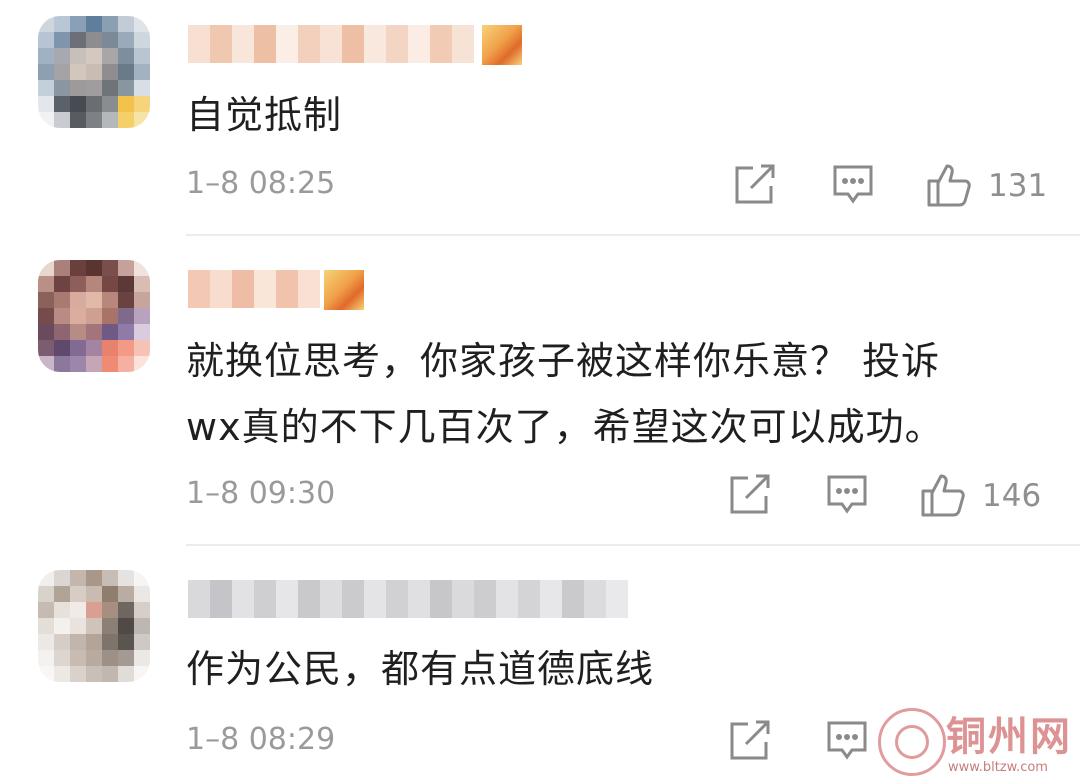 The width and height of the screenshot is (1080, 784). I want to click on watermark: 铜州网 www.bltzw.com, so click(977, 741).